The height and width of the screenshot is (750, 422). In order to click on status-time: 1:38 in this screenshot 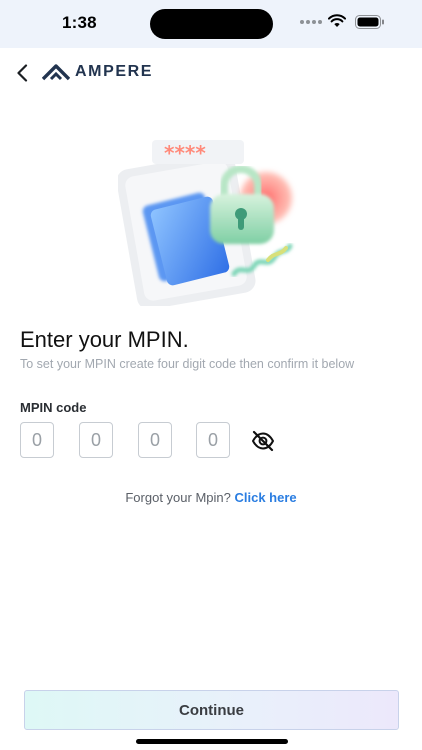, I will do `click(79, 22)`.